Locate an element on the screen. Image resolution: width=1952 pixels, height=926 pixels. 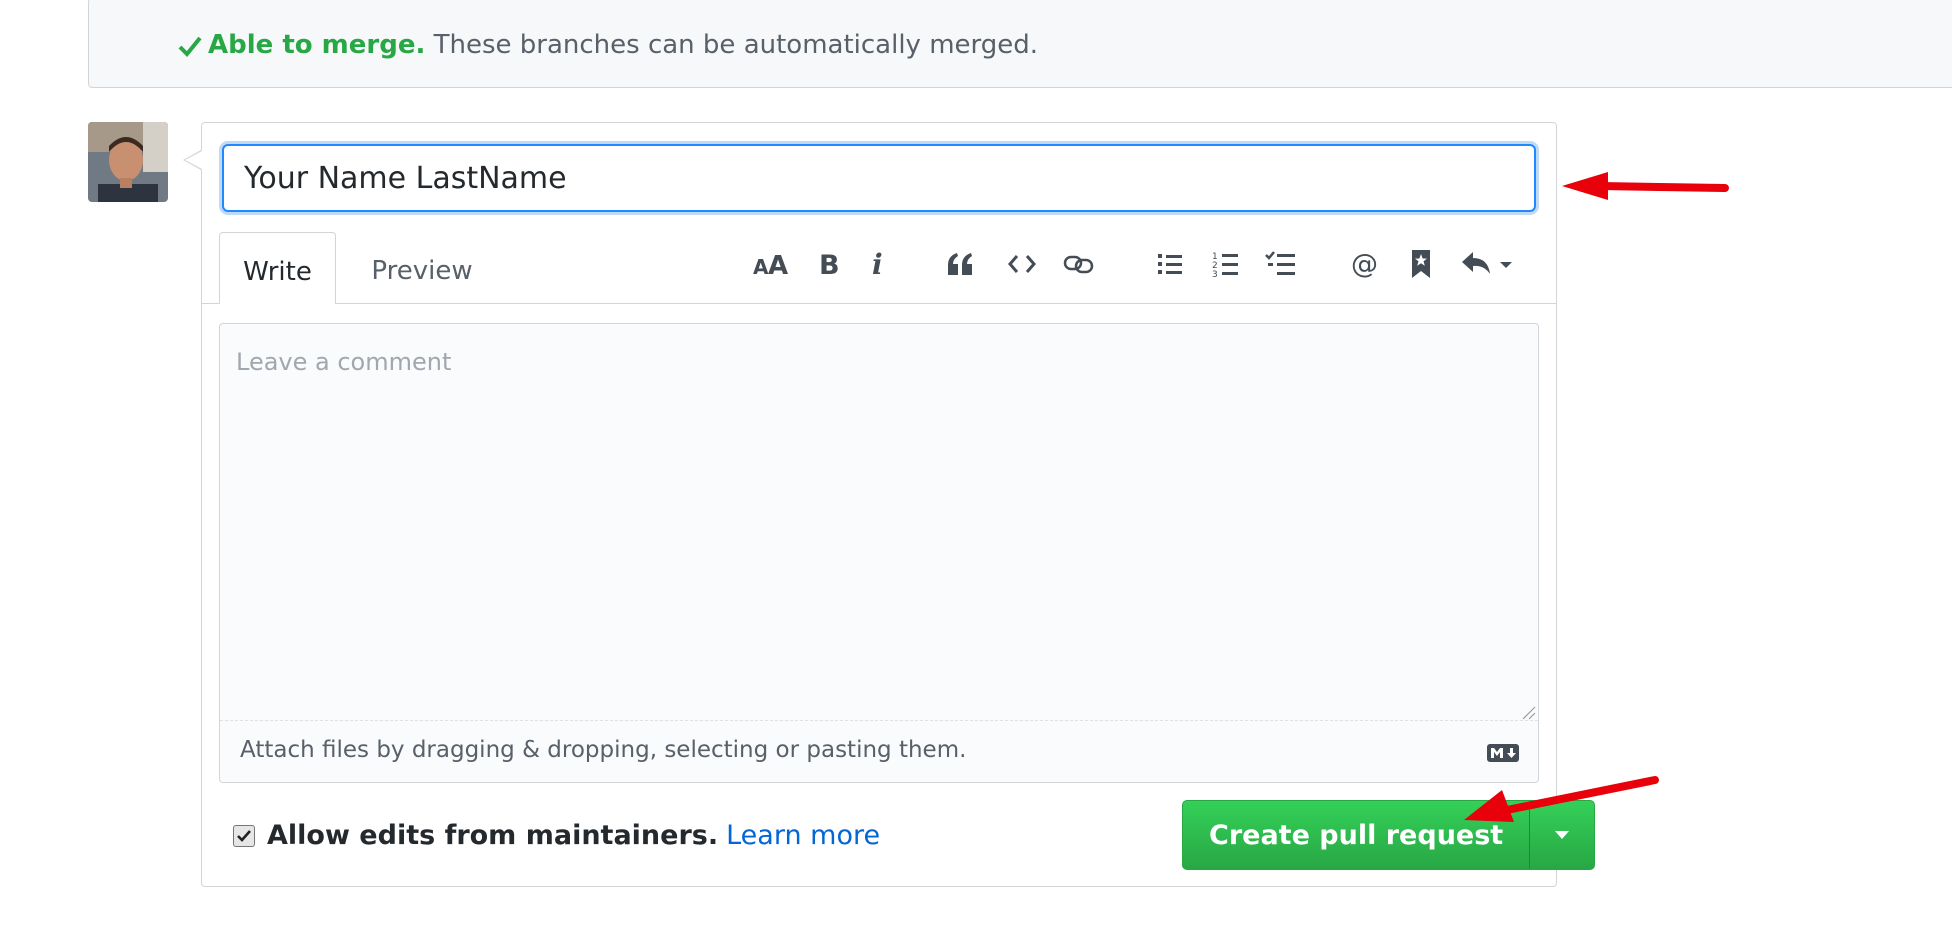
bold-icon: B is located at coordinates (829, 264).